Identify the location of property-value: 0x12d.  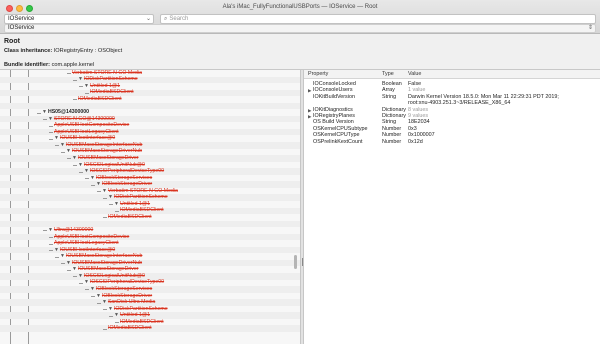
(415, 141).